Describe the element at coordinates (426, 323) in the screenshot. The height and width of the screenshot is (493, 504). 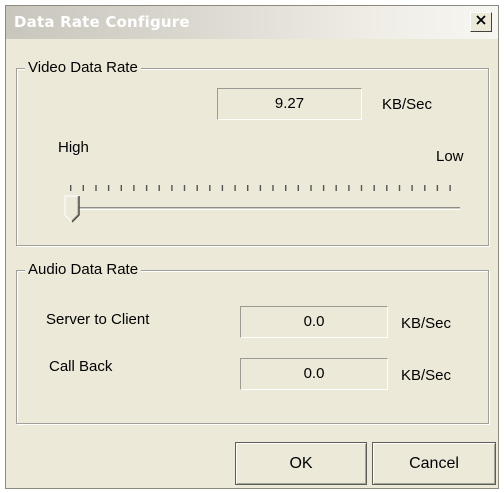
I see `server-to-client-unit: KB/Sec` at that location.